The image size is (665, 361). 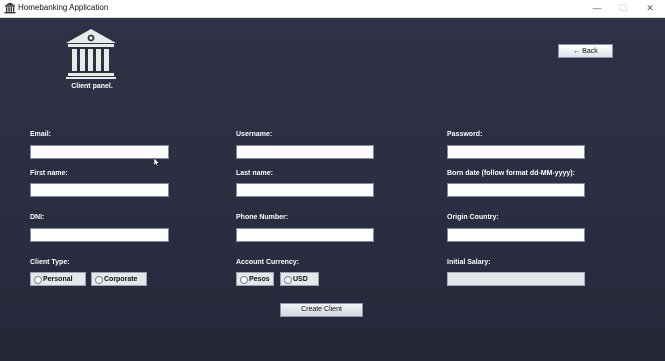 What do you see at coordinates (585, 51) in the screenshot?
I see `back-button: ← Back` at bounding box center [585, 51].